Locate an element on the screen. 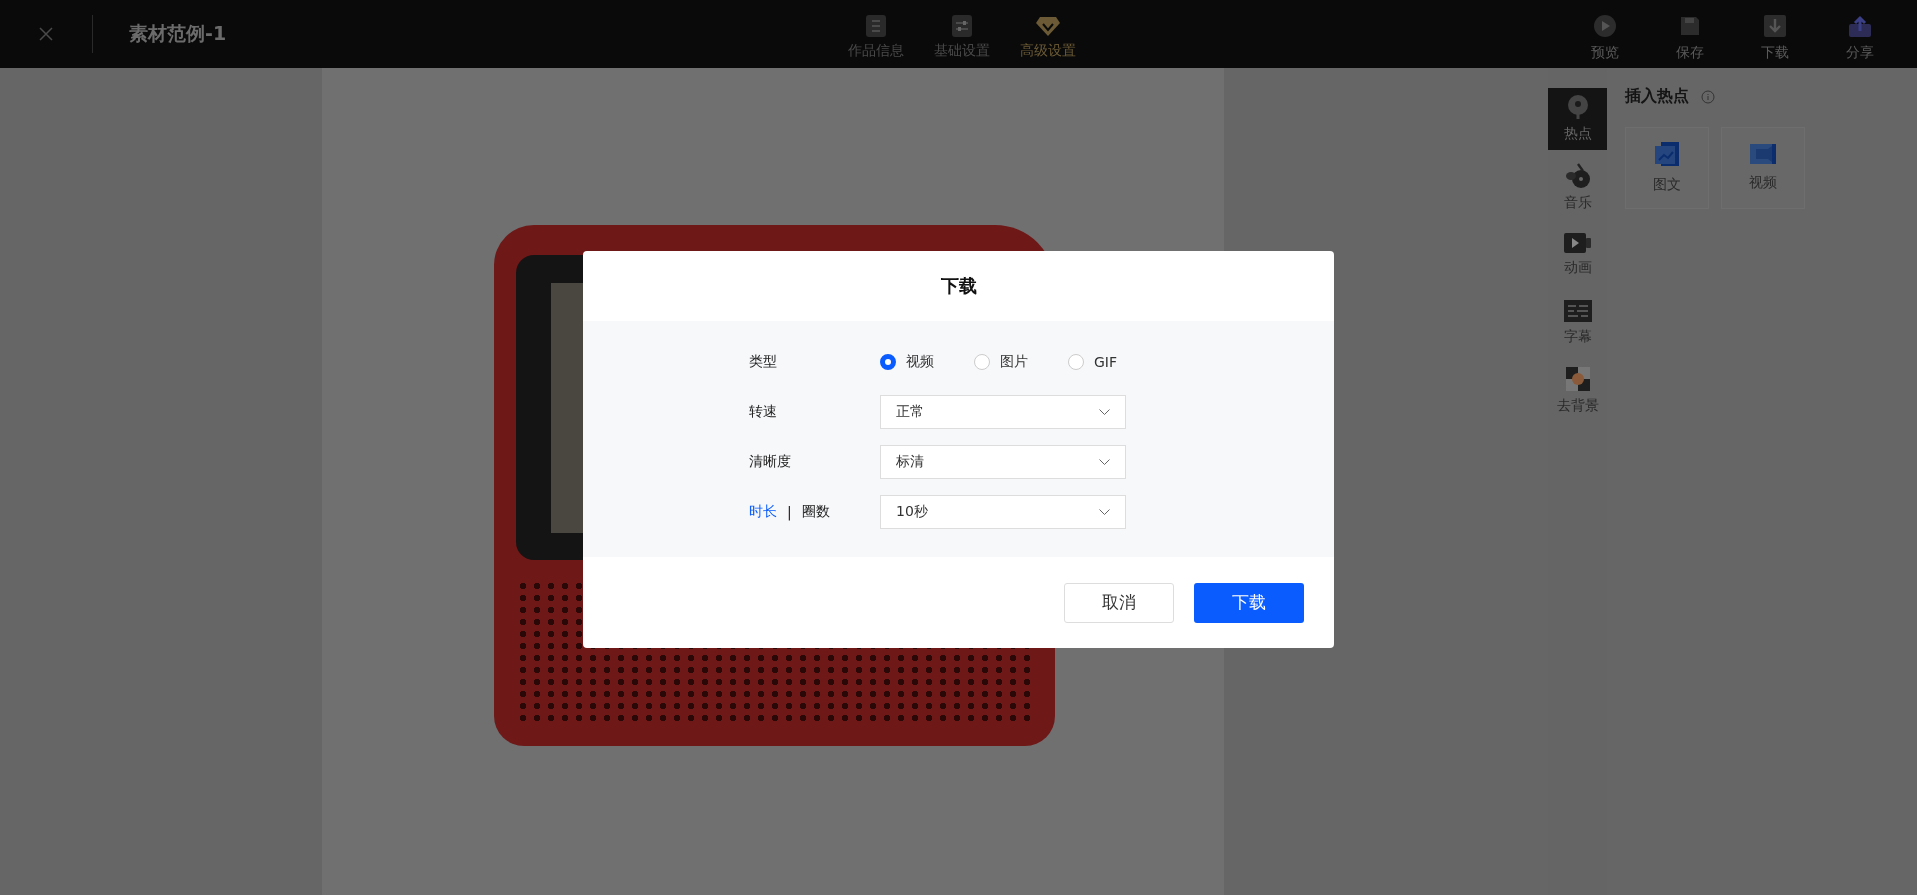 This screenshot has width=1917, height=895. image-text-icon is located at coordinates (1667, 154).